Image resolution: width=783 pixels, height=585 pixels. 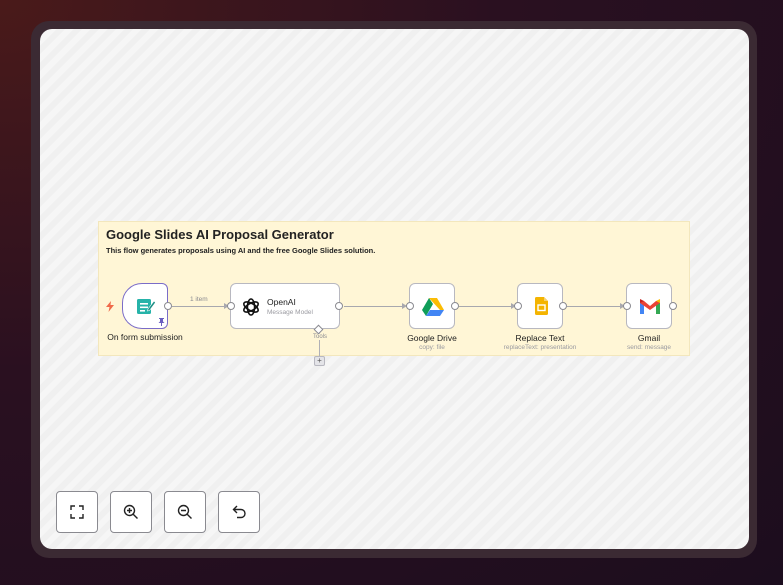 What do you see at coordinates (145, 337) in the screenshot?
I see `node-label-form: On form submission` at bounding box center [145, 337].